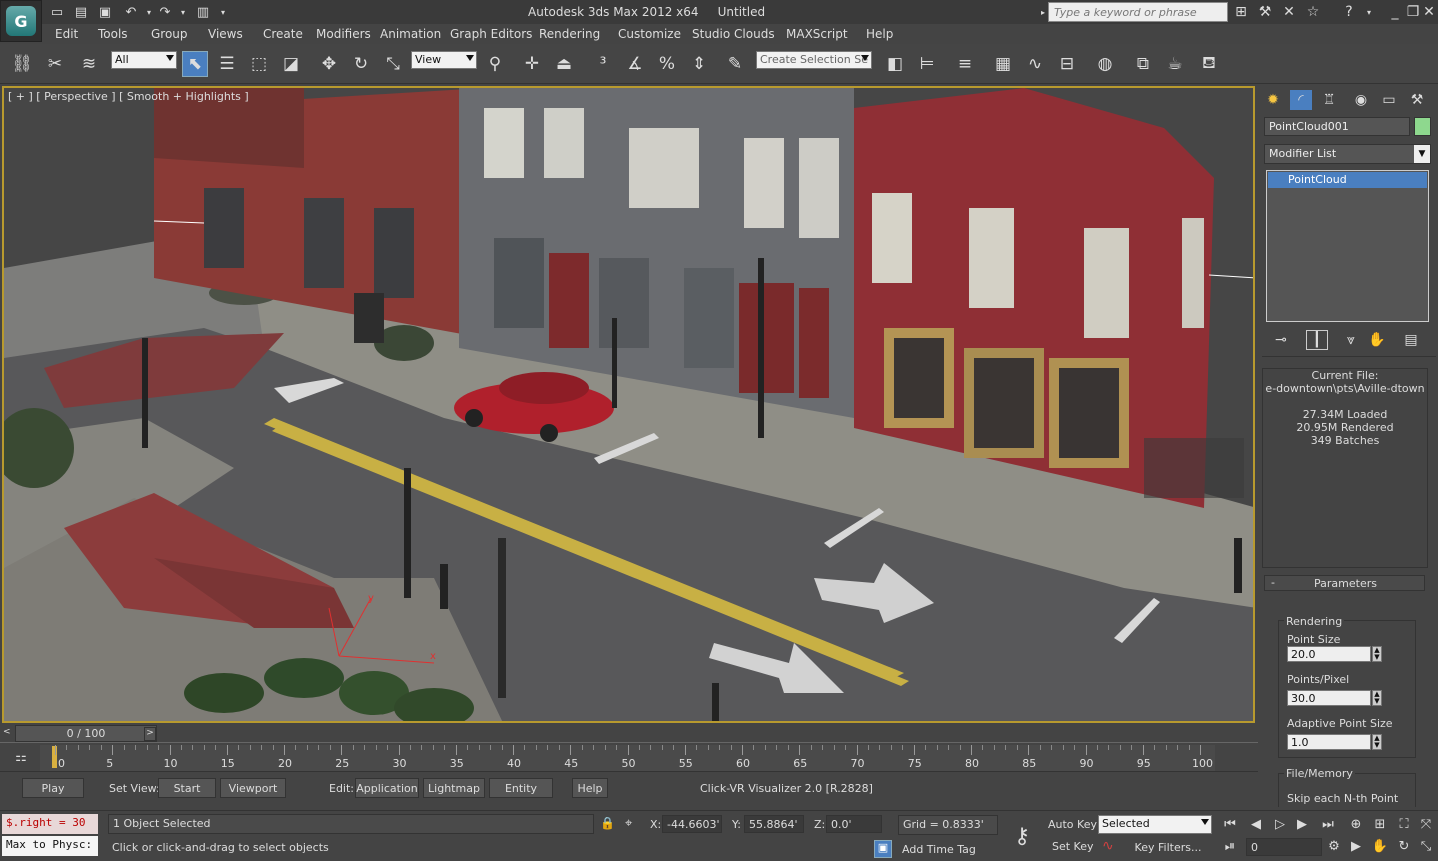 The width and height of the screenshot is (1438, 861). Describe the element at coordinates (183, 12) in the screenshot. I see `redo-dropdown-icon: ▾` at that location.